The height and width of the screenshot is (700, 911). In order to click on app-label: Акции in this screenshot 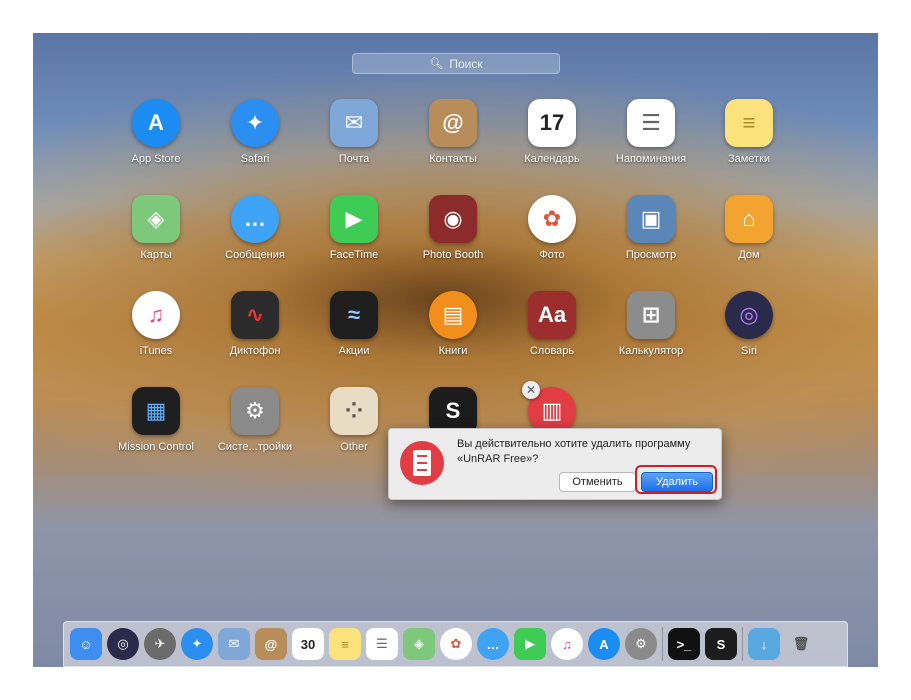, I will do `click(354, 351)`.